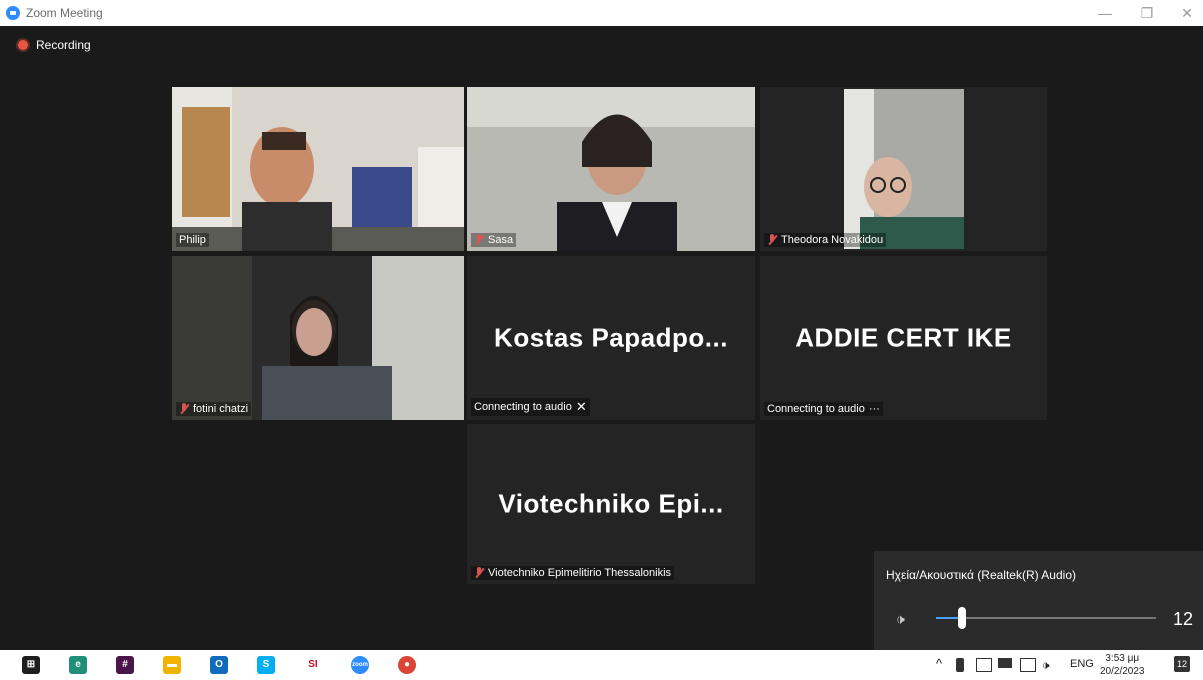  I want to click on speaker-icon: 🕩, so click(900, 619).